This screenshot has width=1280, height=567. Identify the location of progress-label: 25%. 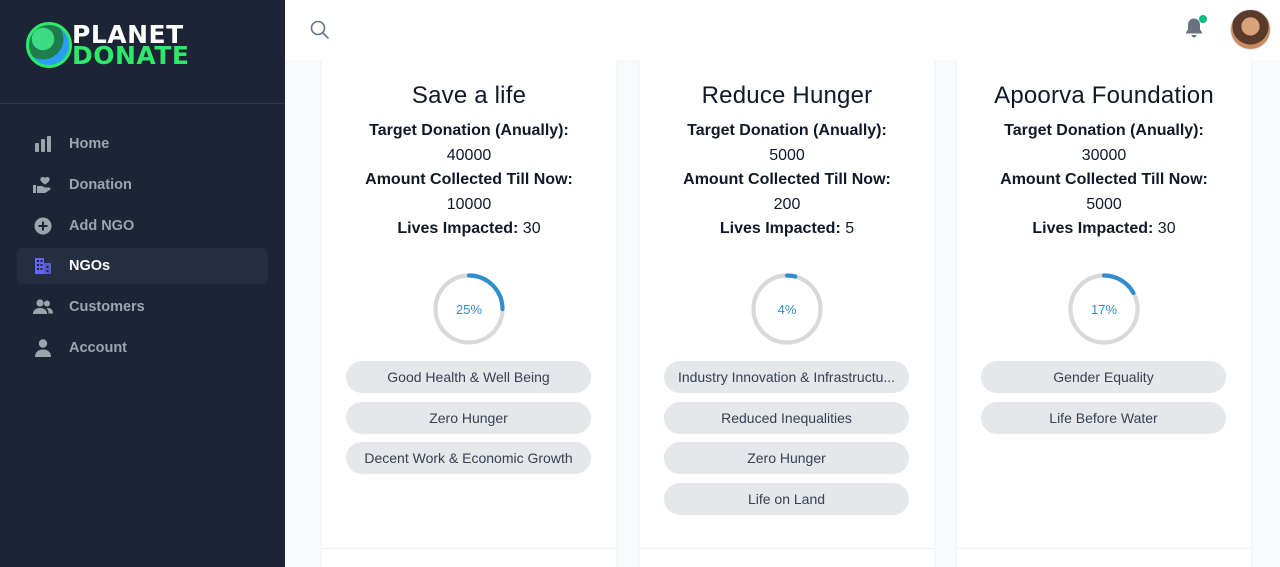
(469, 309).